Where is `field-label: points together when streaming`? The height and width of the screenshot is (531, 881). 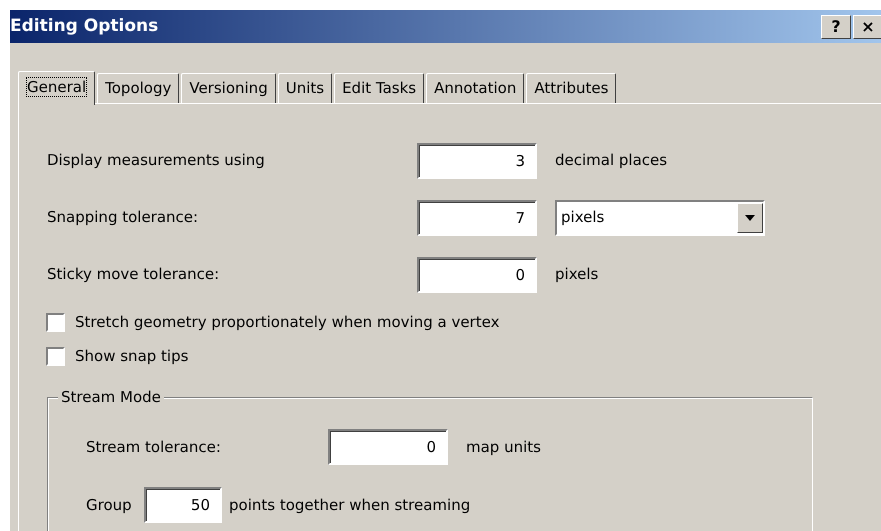 field-label: points together when streaming is located at coordinates (349, 505).